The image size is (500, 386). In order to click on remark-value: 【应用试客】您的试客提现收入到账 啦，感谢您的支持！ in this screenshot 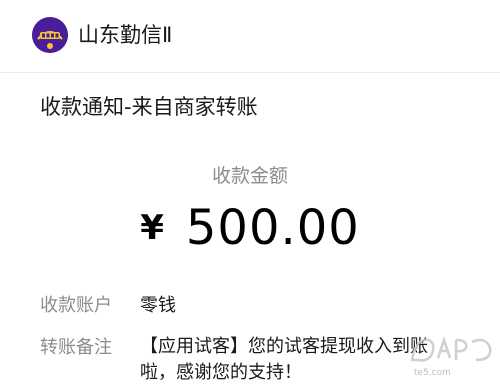, I will do `click(284, 360)`.